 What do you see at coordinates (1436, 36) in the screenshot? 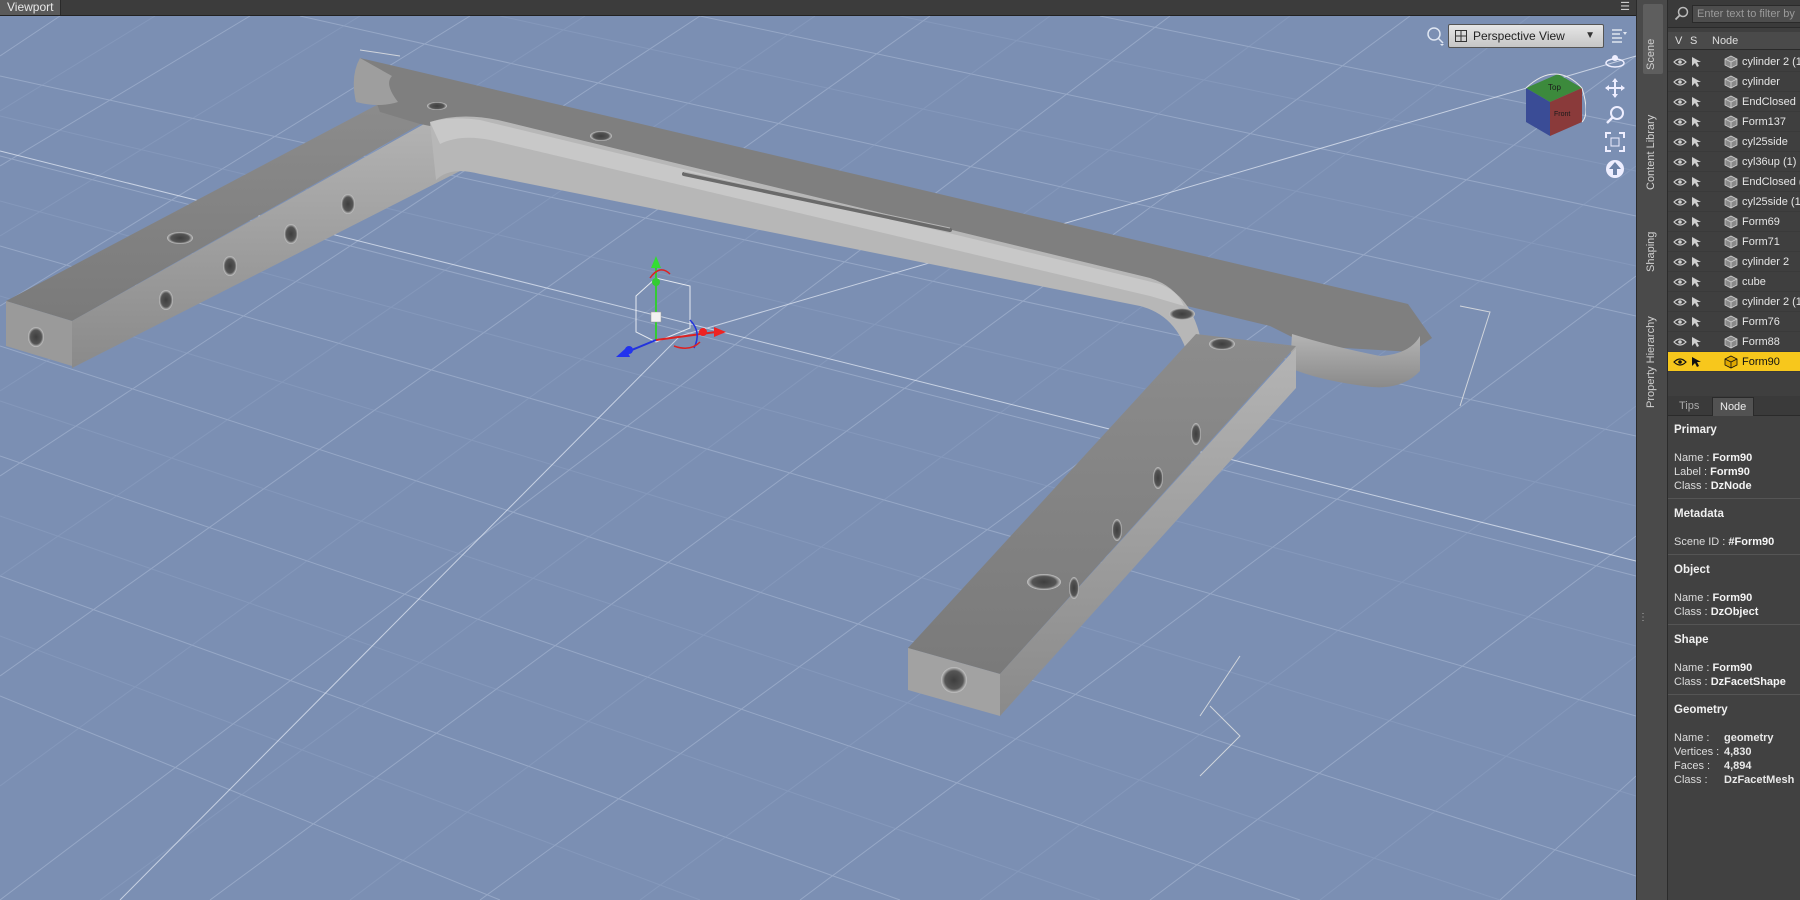
I see `view-search-icon` at bounding box center [1436, 36].